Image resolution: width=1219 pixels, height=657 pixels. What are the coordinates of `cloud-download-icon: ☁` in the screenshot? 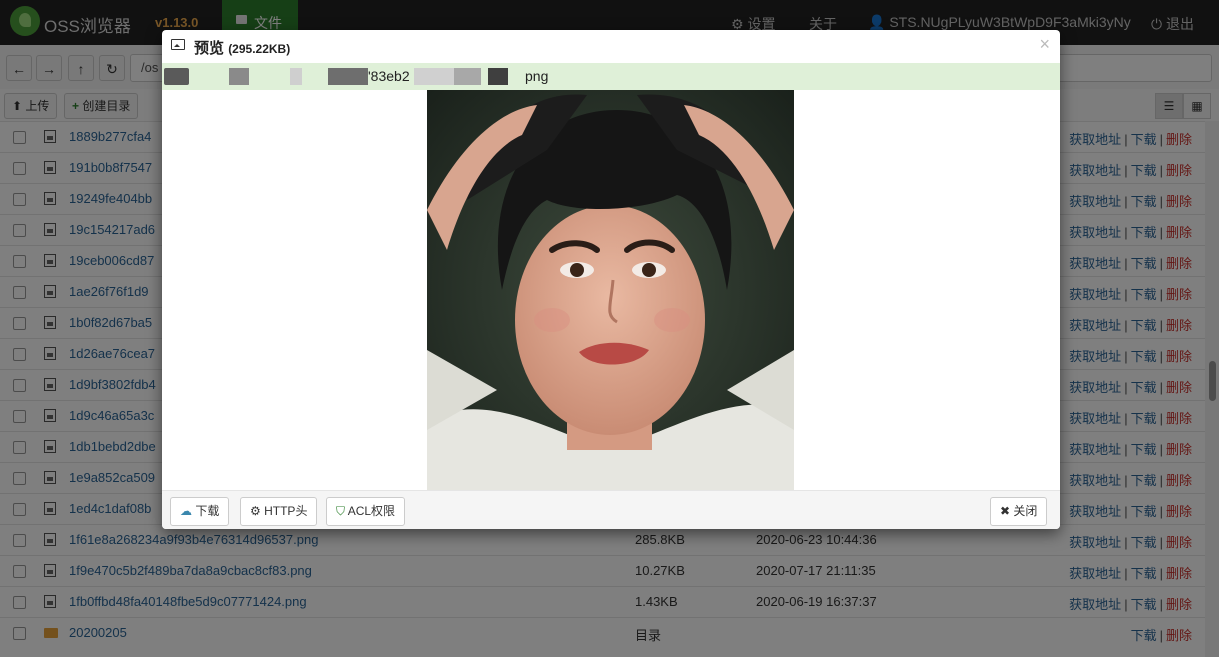 It's located at (186, 511).